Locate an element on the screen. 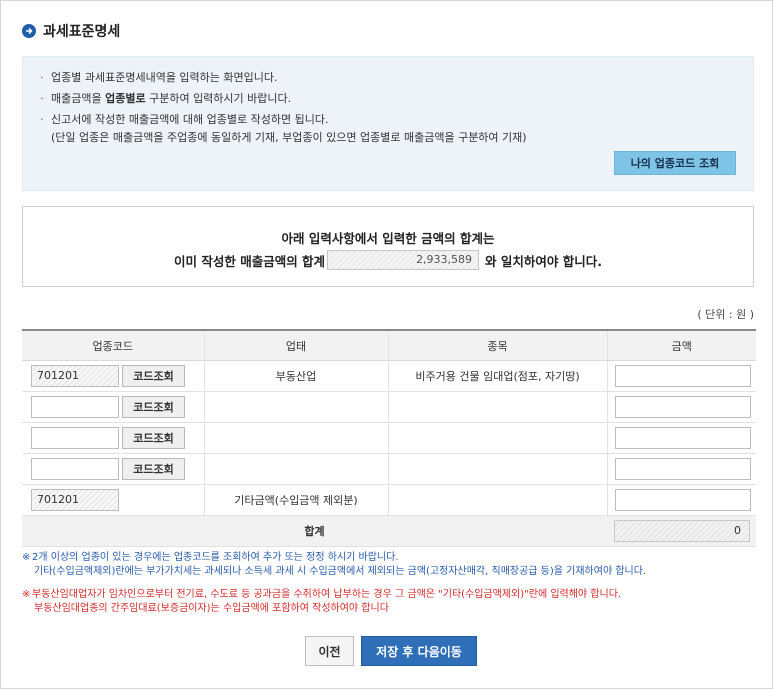 The width and height of the screenshot is (773, 689). header-item: 종목 is located at coordinates (497, 345).